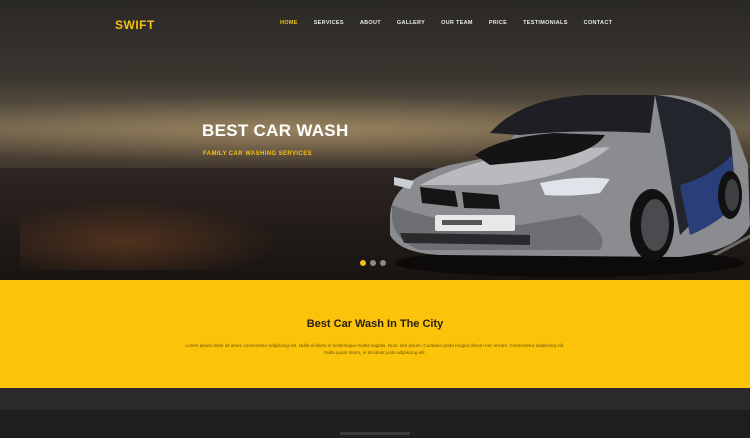  Describe the element at coordinates (375, 399) in the screenshot. I see `dark-section-strip` at that location.